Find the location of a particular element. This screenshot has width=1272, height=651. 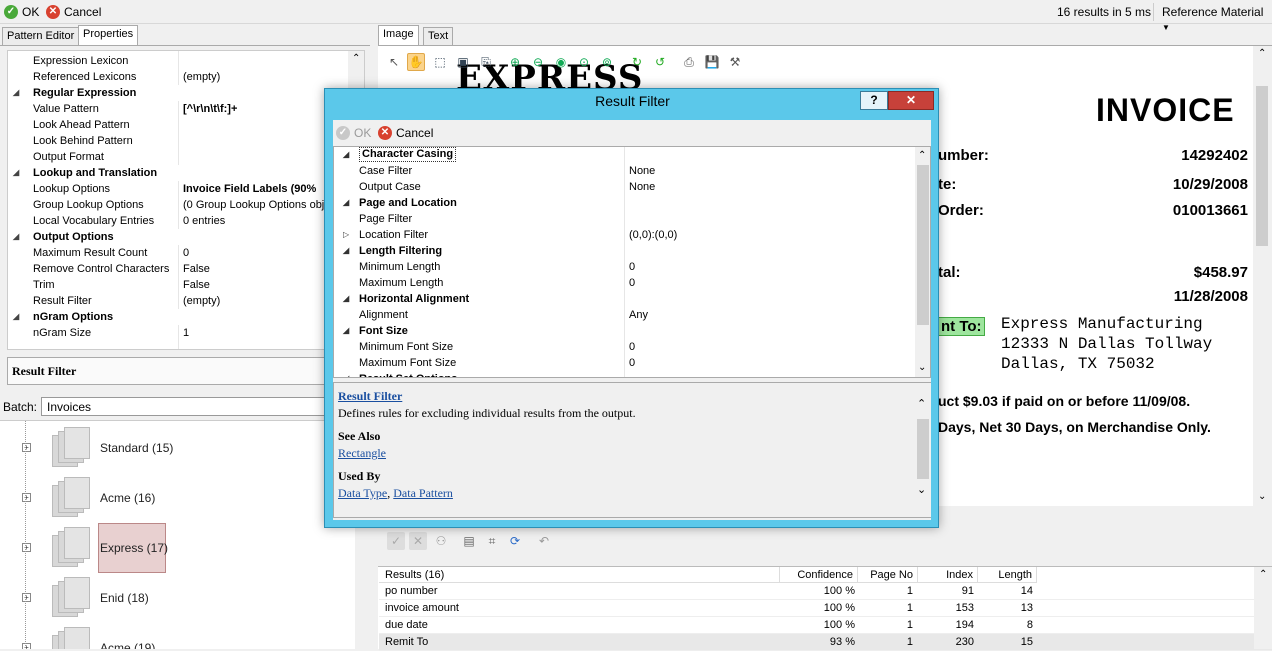

filter-value: (0,0):(0,0) is located at coordinates (653, 235).